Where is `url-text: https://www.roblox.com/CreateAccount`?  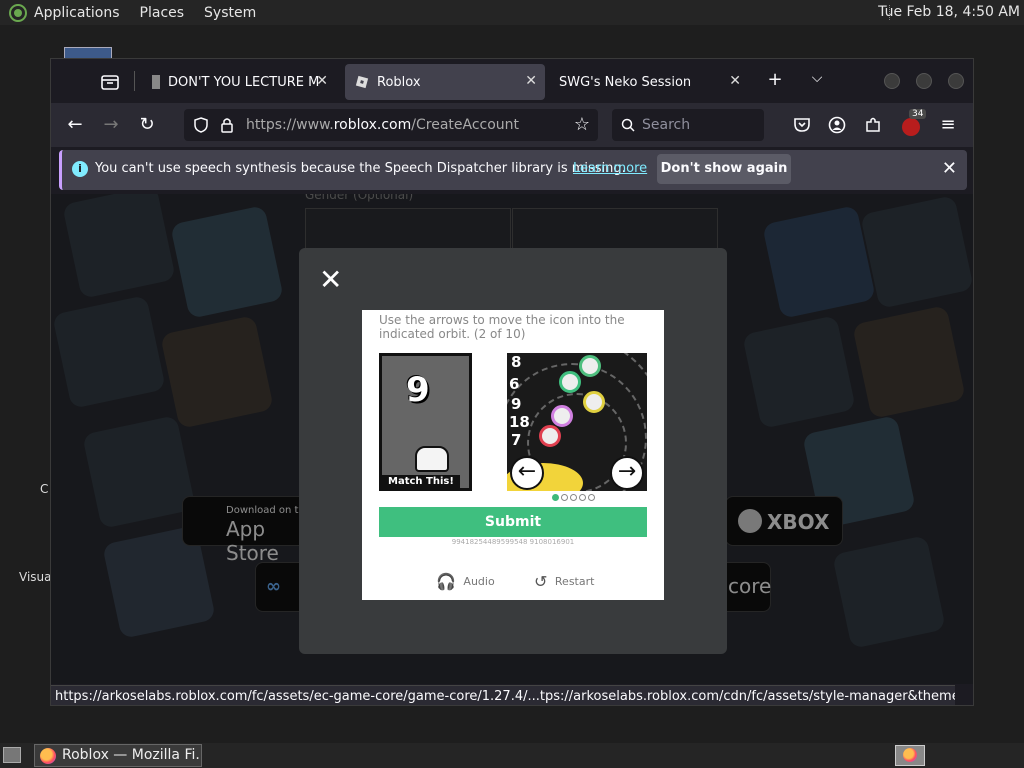
url-text: https://www.roblox.com/CreateAccount is located at coordinates (382, 125).